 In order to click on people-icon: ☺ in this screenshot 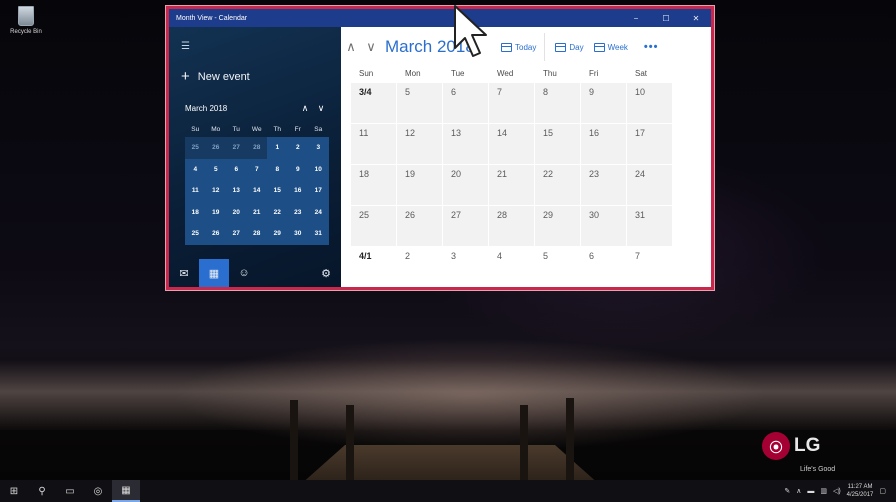, I will do `click(244, 273)`.